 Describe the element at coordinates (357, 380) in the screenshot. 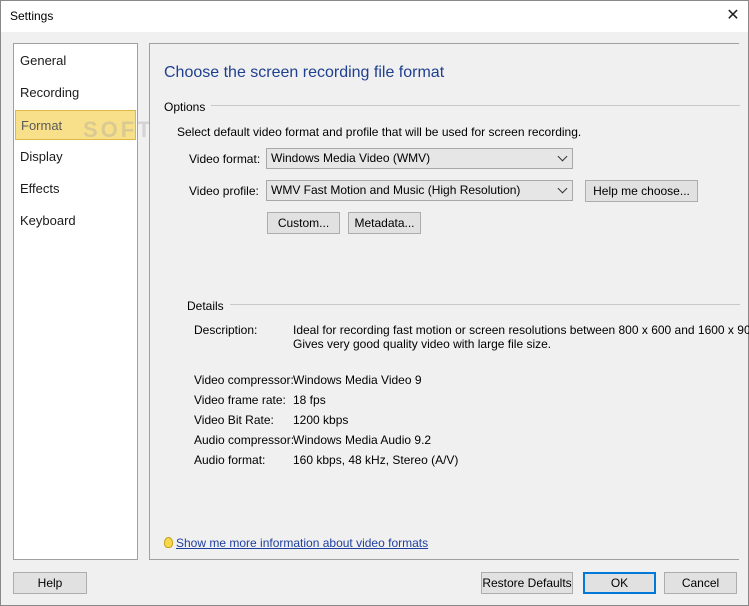

I see `detail-value: Windows Media Video 9` at that location.